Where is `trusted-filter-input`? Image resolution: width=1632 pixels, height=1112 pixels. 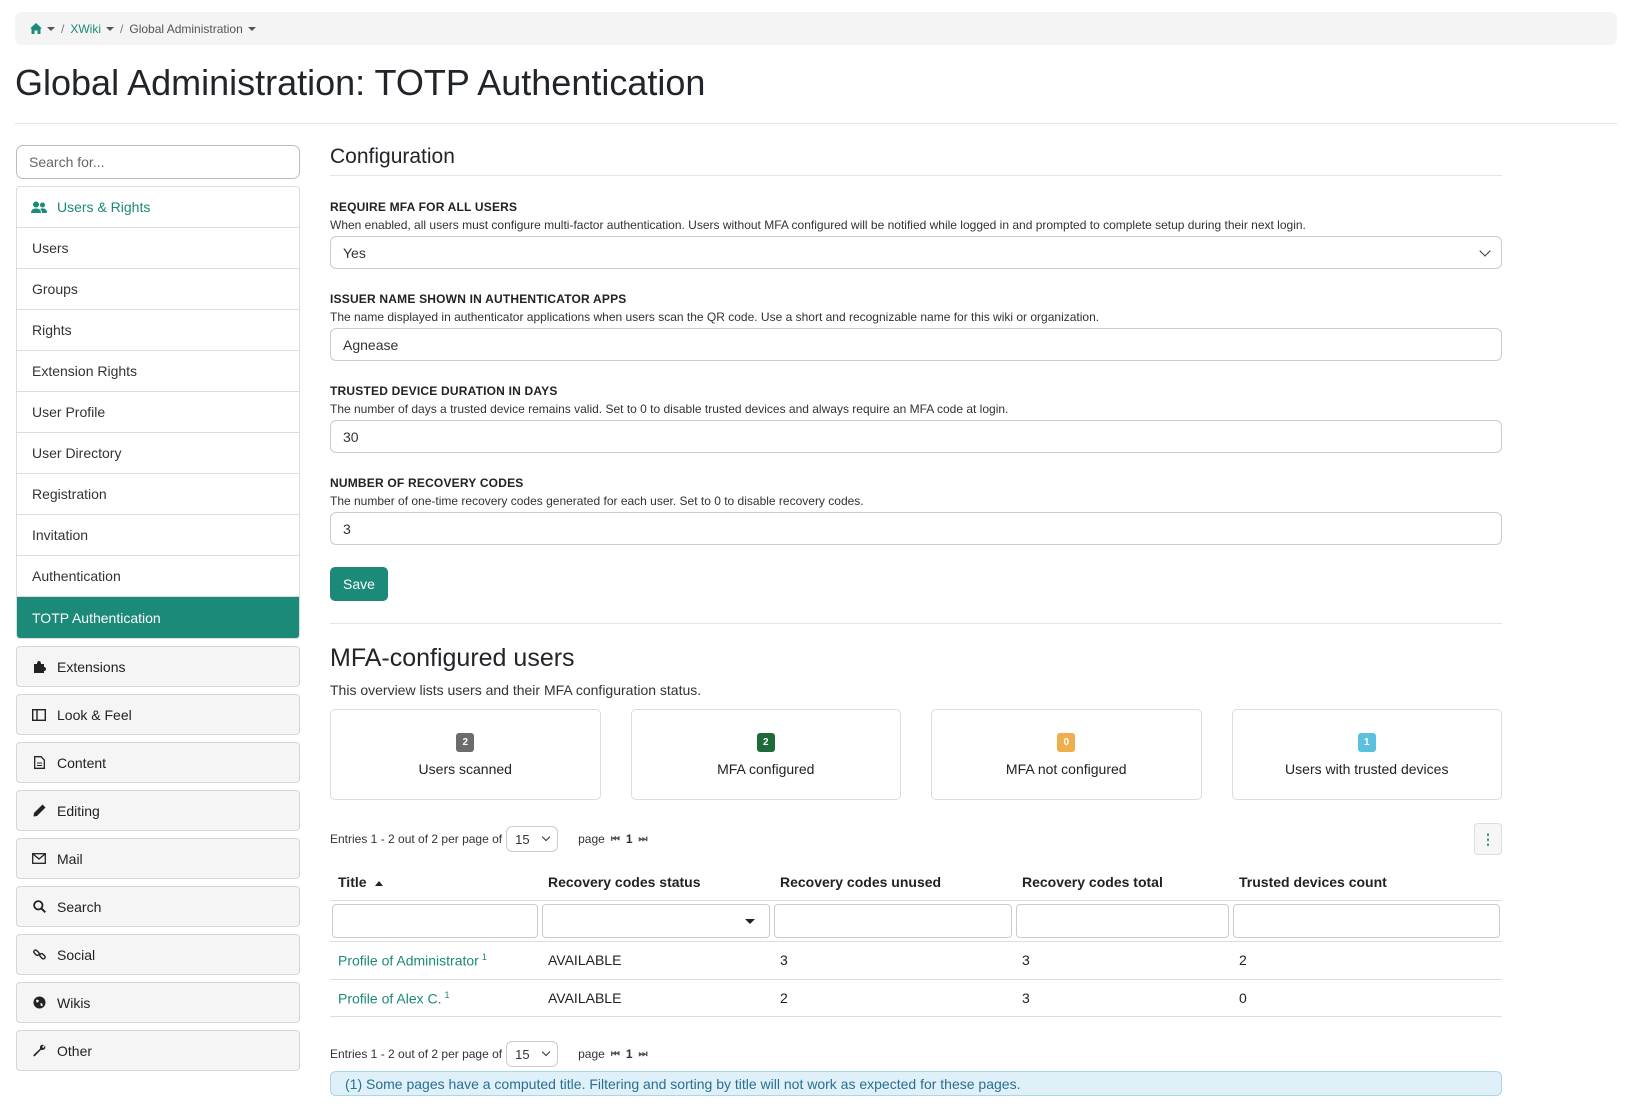 trusted-filter-input is located at coordinates (1366, 921).